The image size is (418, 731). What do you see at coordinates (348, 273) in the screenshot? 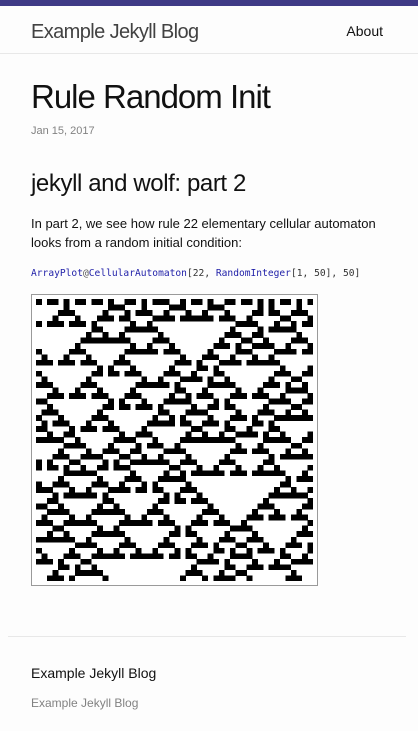
I see `code-steps: 50` at bounding box center [348, 273].